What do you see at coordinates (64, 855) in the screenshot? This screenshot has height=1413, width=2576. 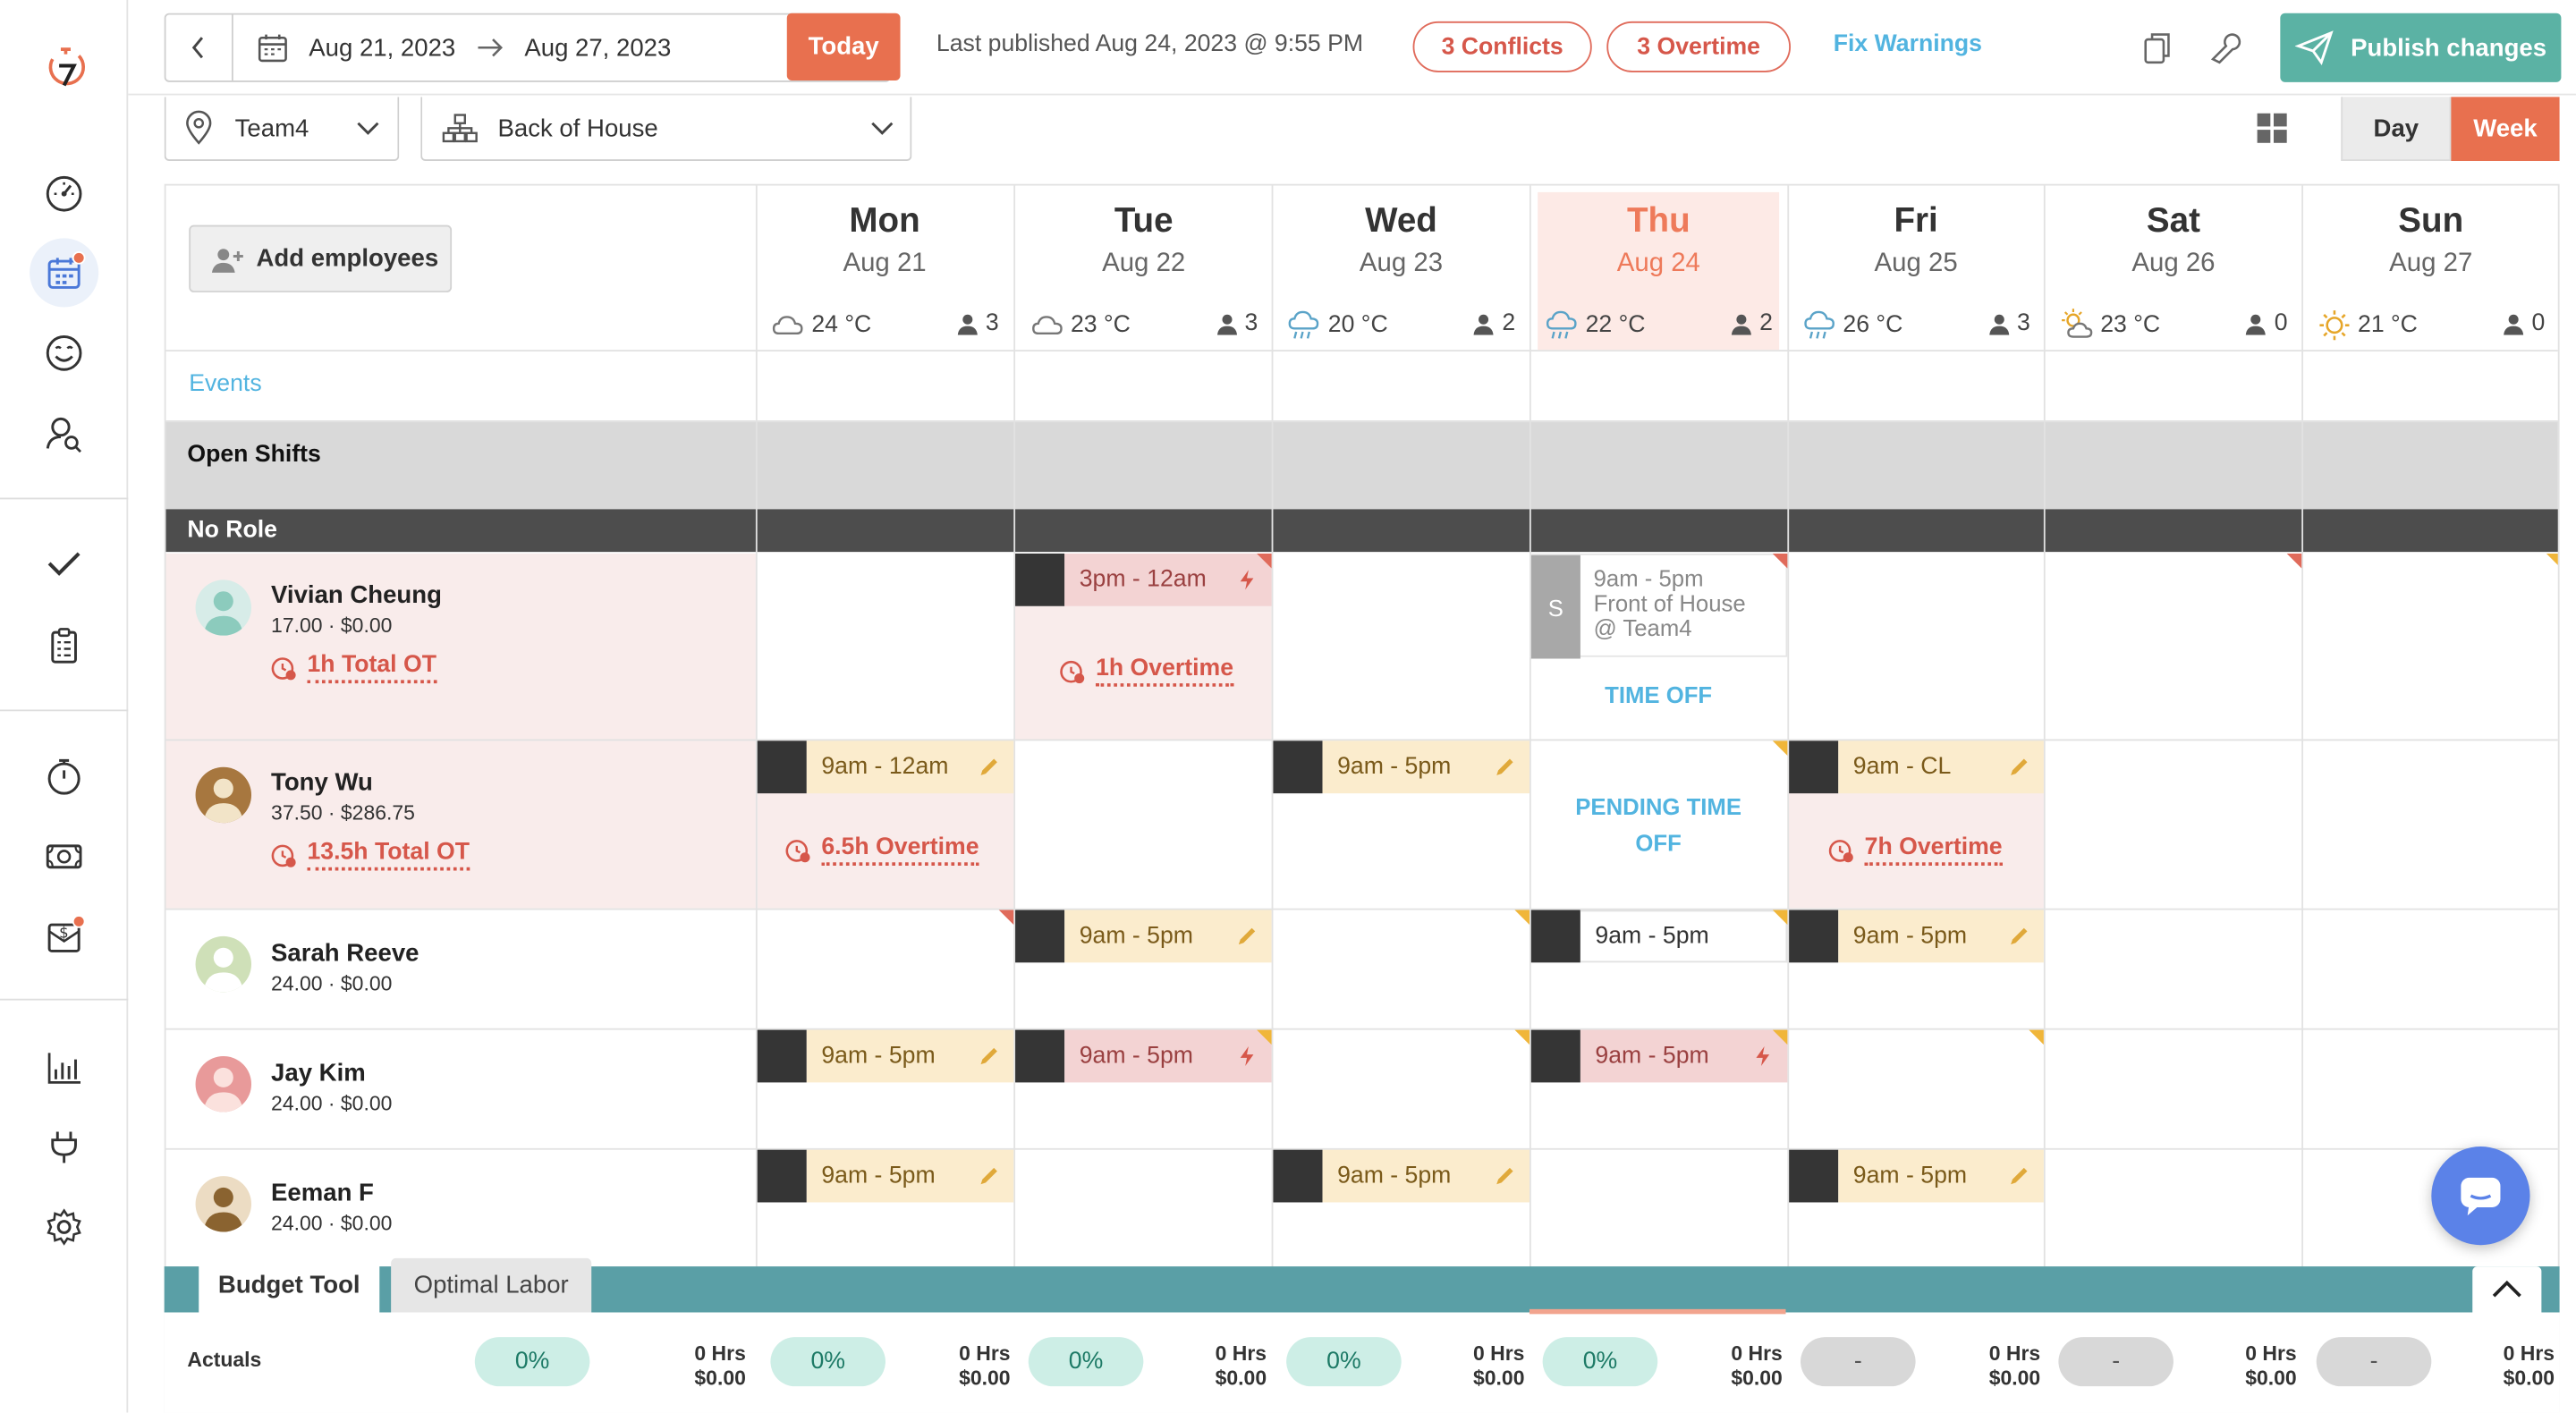 I see `nav-payroll` at bounding box center [64, 855].